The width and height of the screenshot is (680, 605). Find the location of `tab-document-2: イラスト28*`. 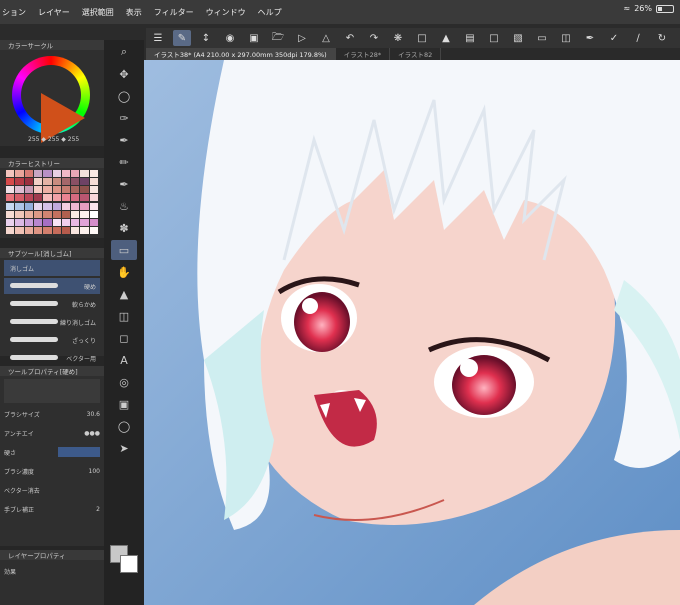

tab-document-2: イラスト28* is located at coordinates (363, 54).